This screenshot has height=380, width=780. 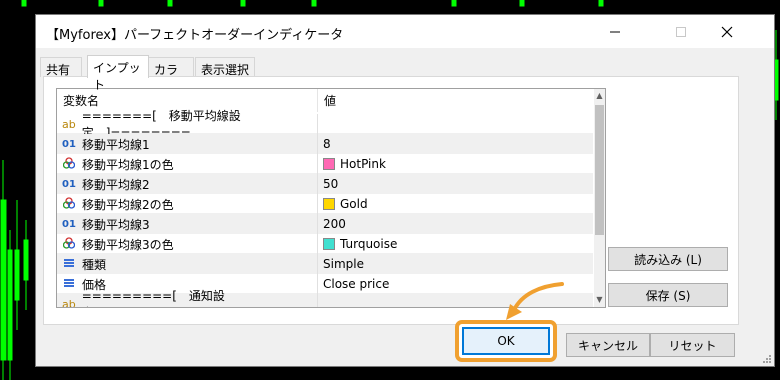 I want to click on value-cell: HotPink, so click(x=455, y=164).